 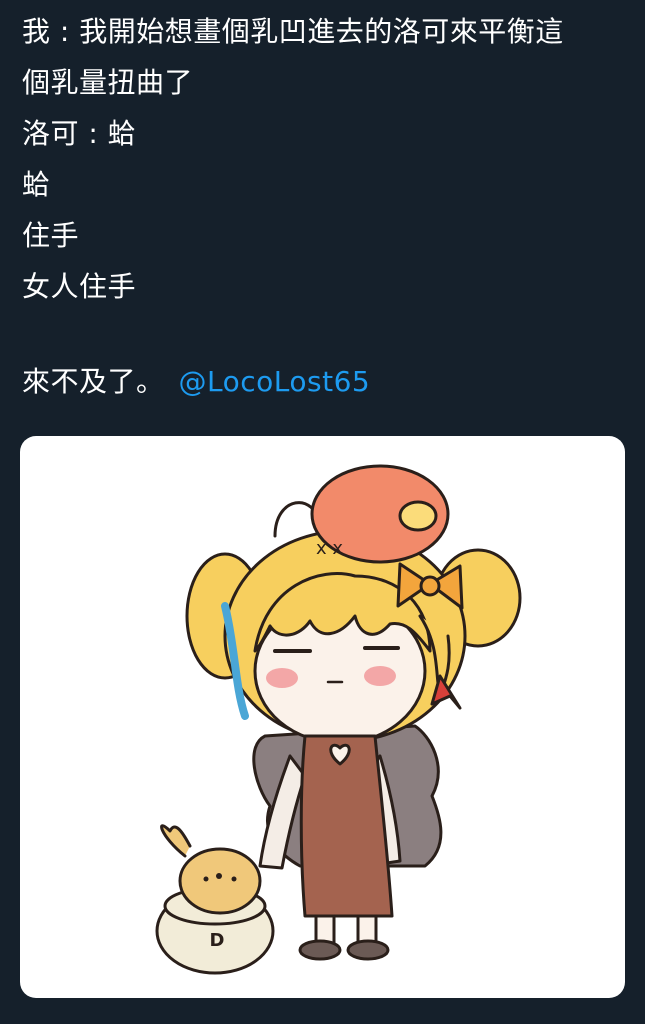 I want to click on tweet-line-last: 來不及了。 @LocoLost65, so click(x=327, y=381).